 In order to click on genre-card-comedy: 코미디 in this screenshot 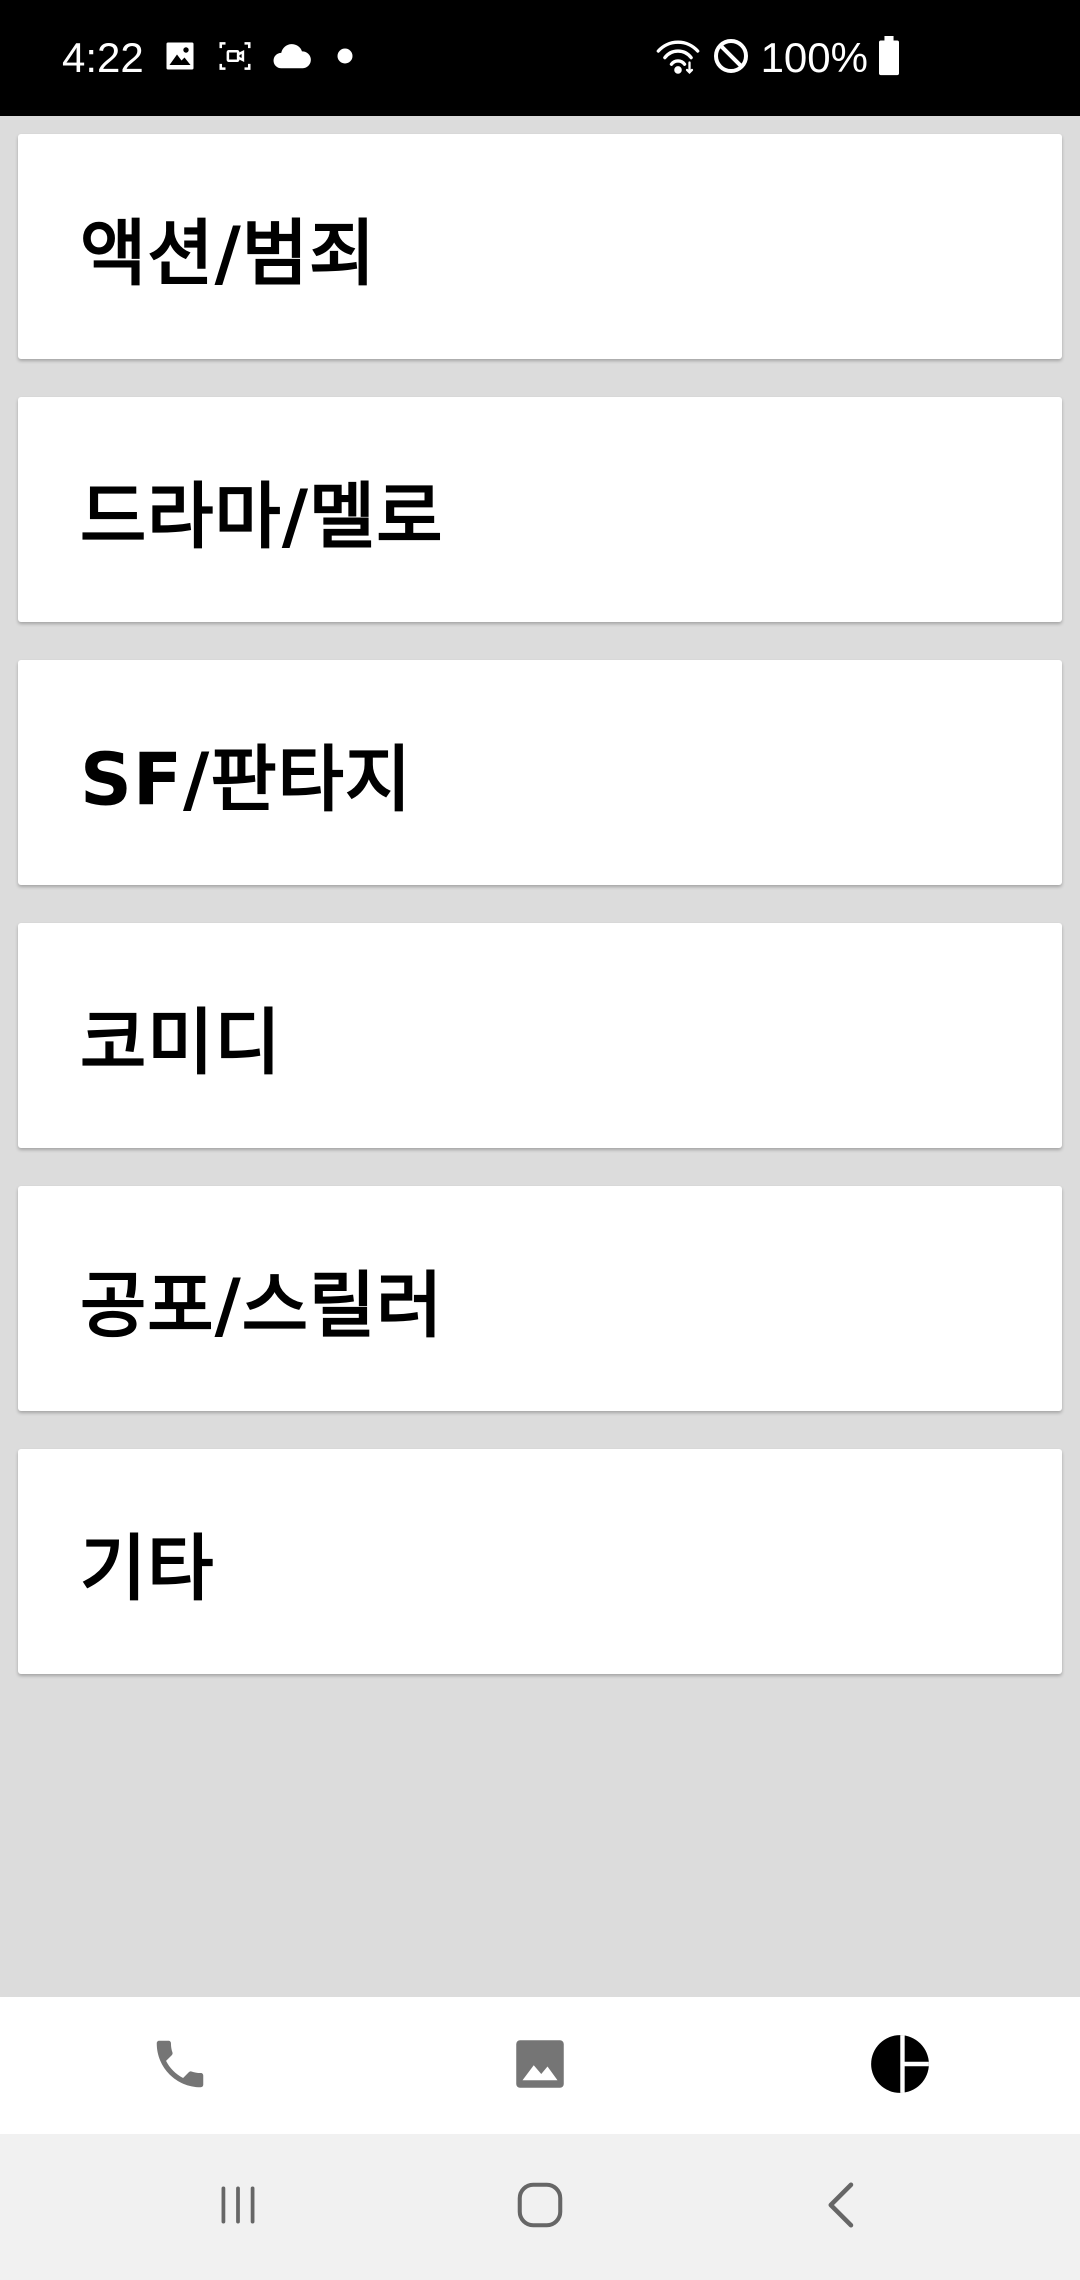, I will do `click(540, 1035)`.